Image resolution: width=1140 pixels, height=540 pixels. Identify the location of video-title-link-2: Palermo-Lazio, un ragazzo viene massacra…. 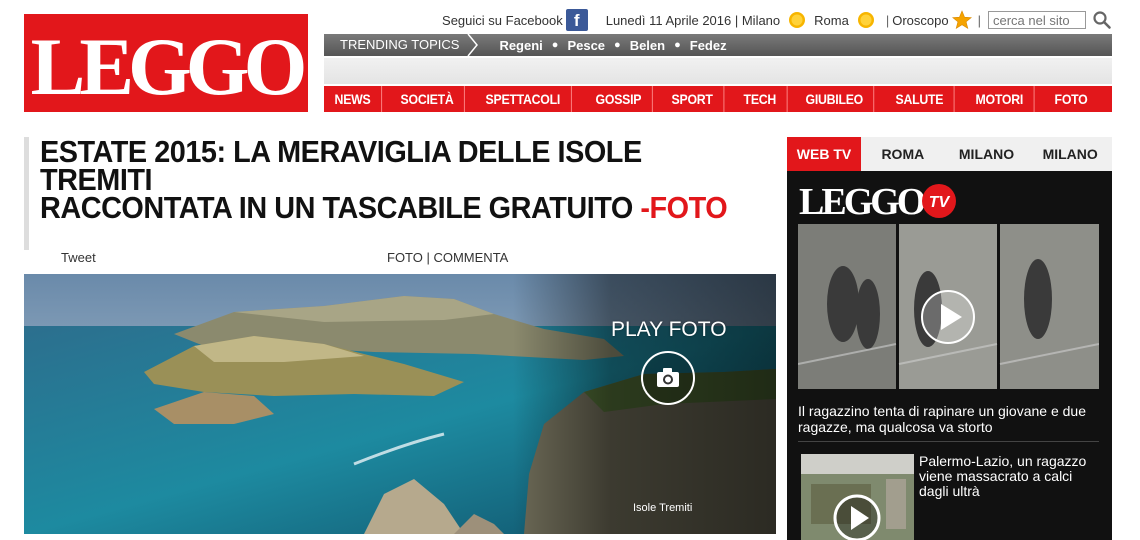
(1011, 476).